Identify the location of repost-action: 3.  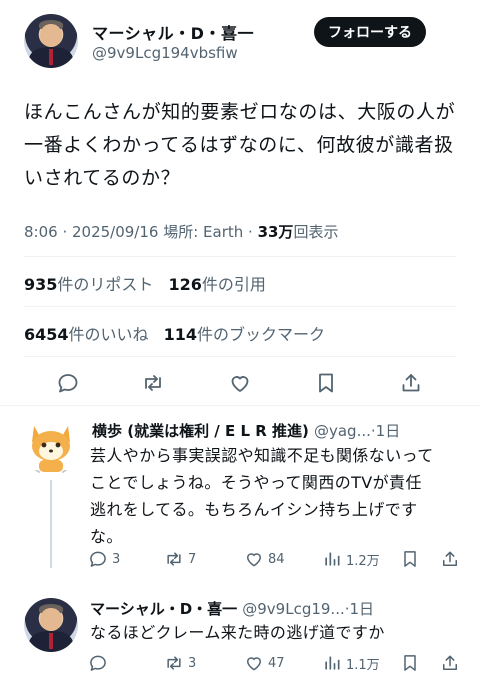
(180, 663).